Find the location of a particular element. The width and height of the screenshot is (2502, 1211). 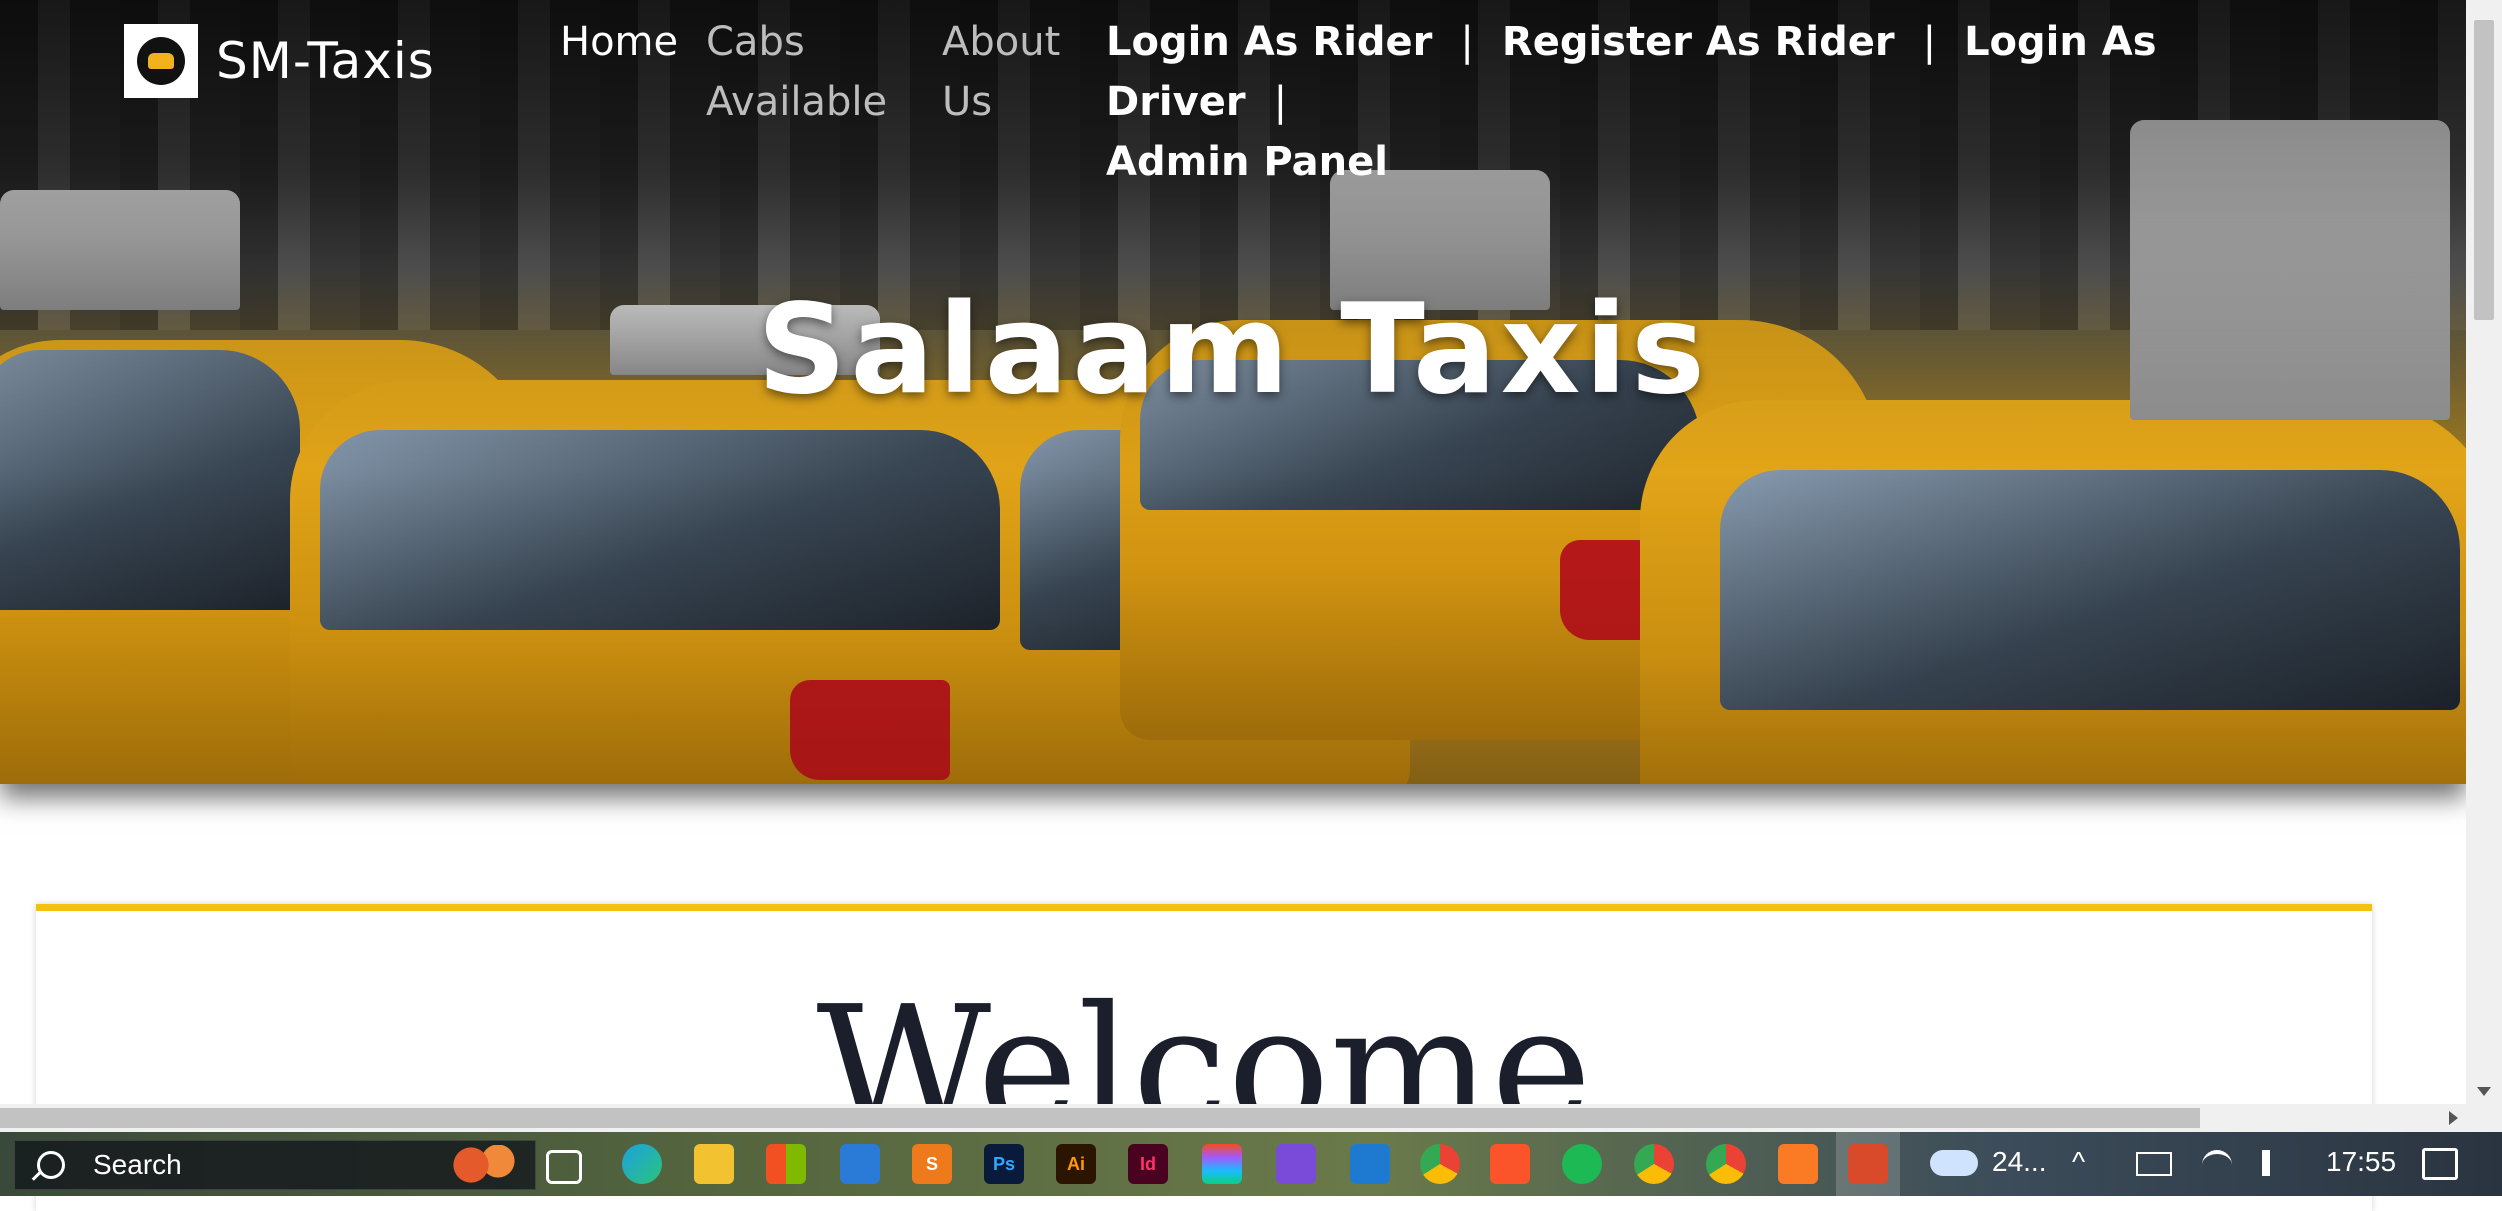

video-editor-icon is located at coordinates (1296, 1164).